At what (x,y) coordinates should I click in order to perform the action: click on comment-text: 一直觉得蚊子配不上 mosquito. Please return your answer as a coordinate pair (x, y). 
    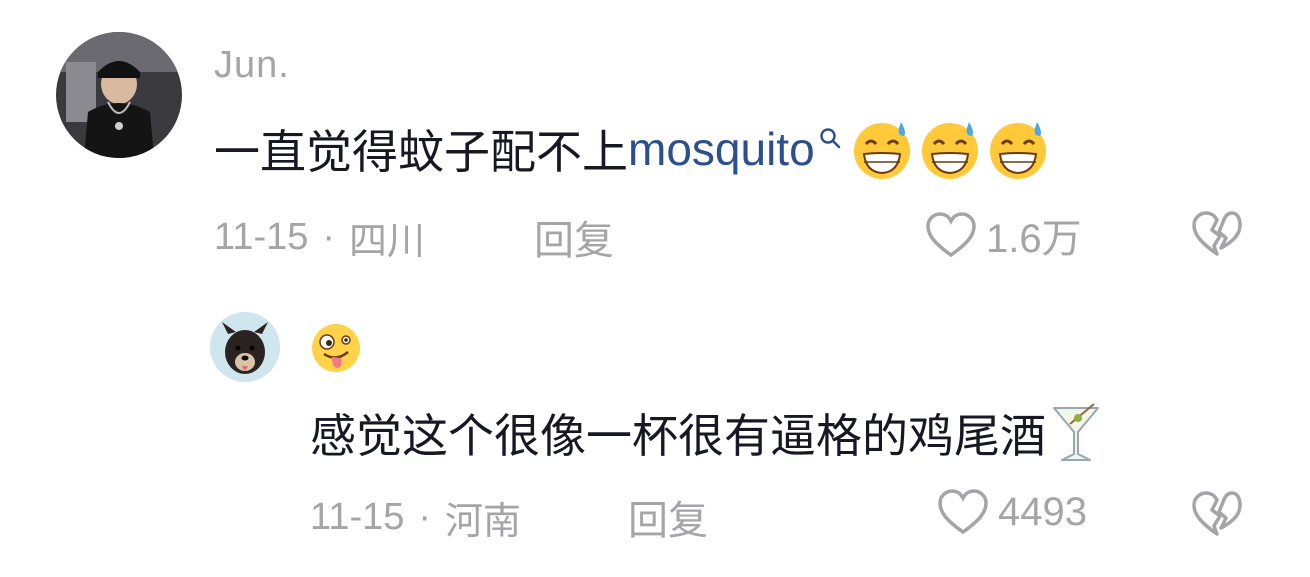
    Looking at the image, I should click on (632, 149).